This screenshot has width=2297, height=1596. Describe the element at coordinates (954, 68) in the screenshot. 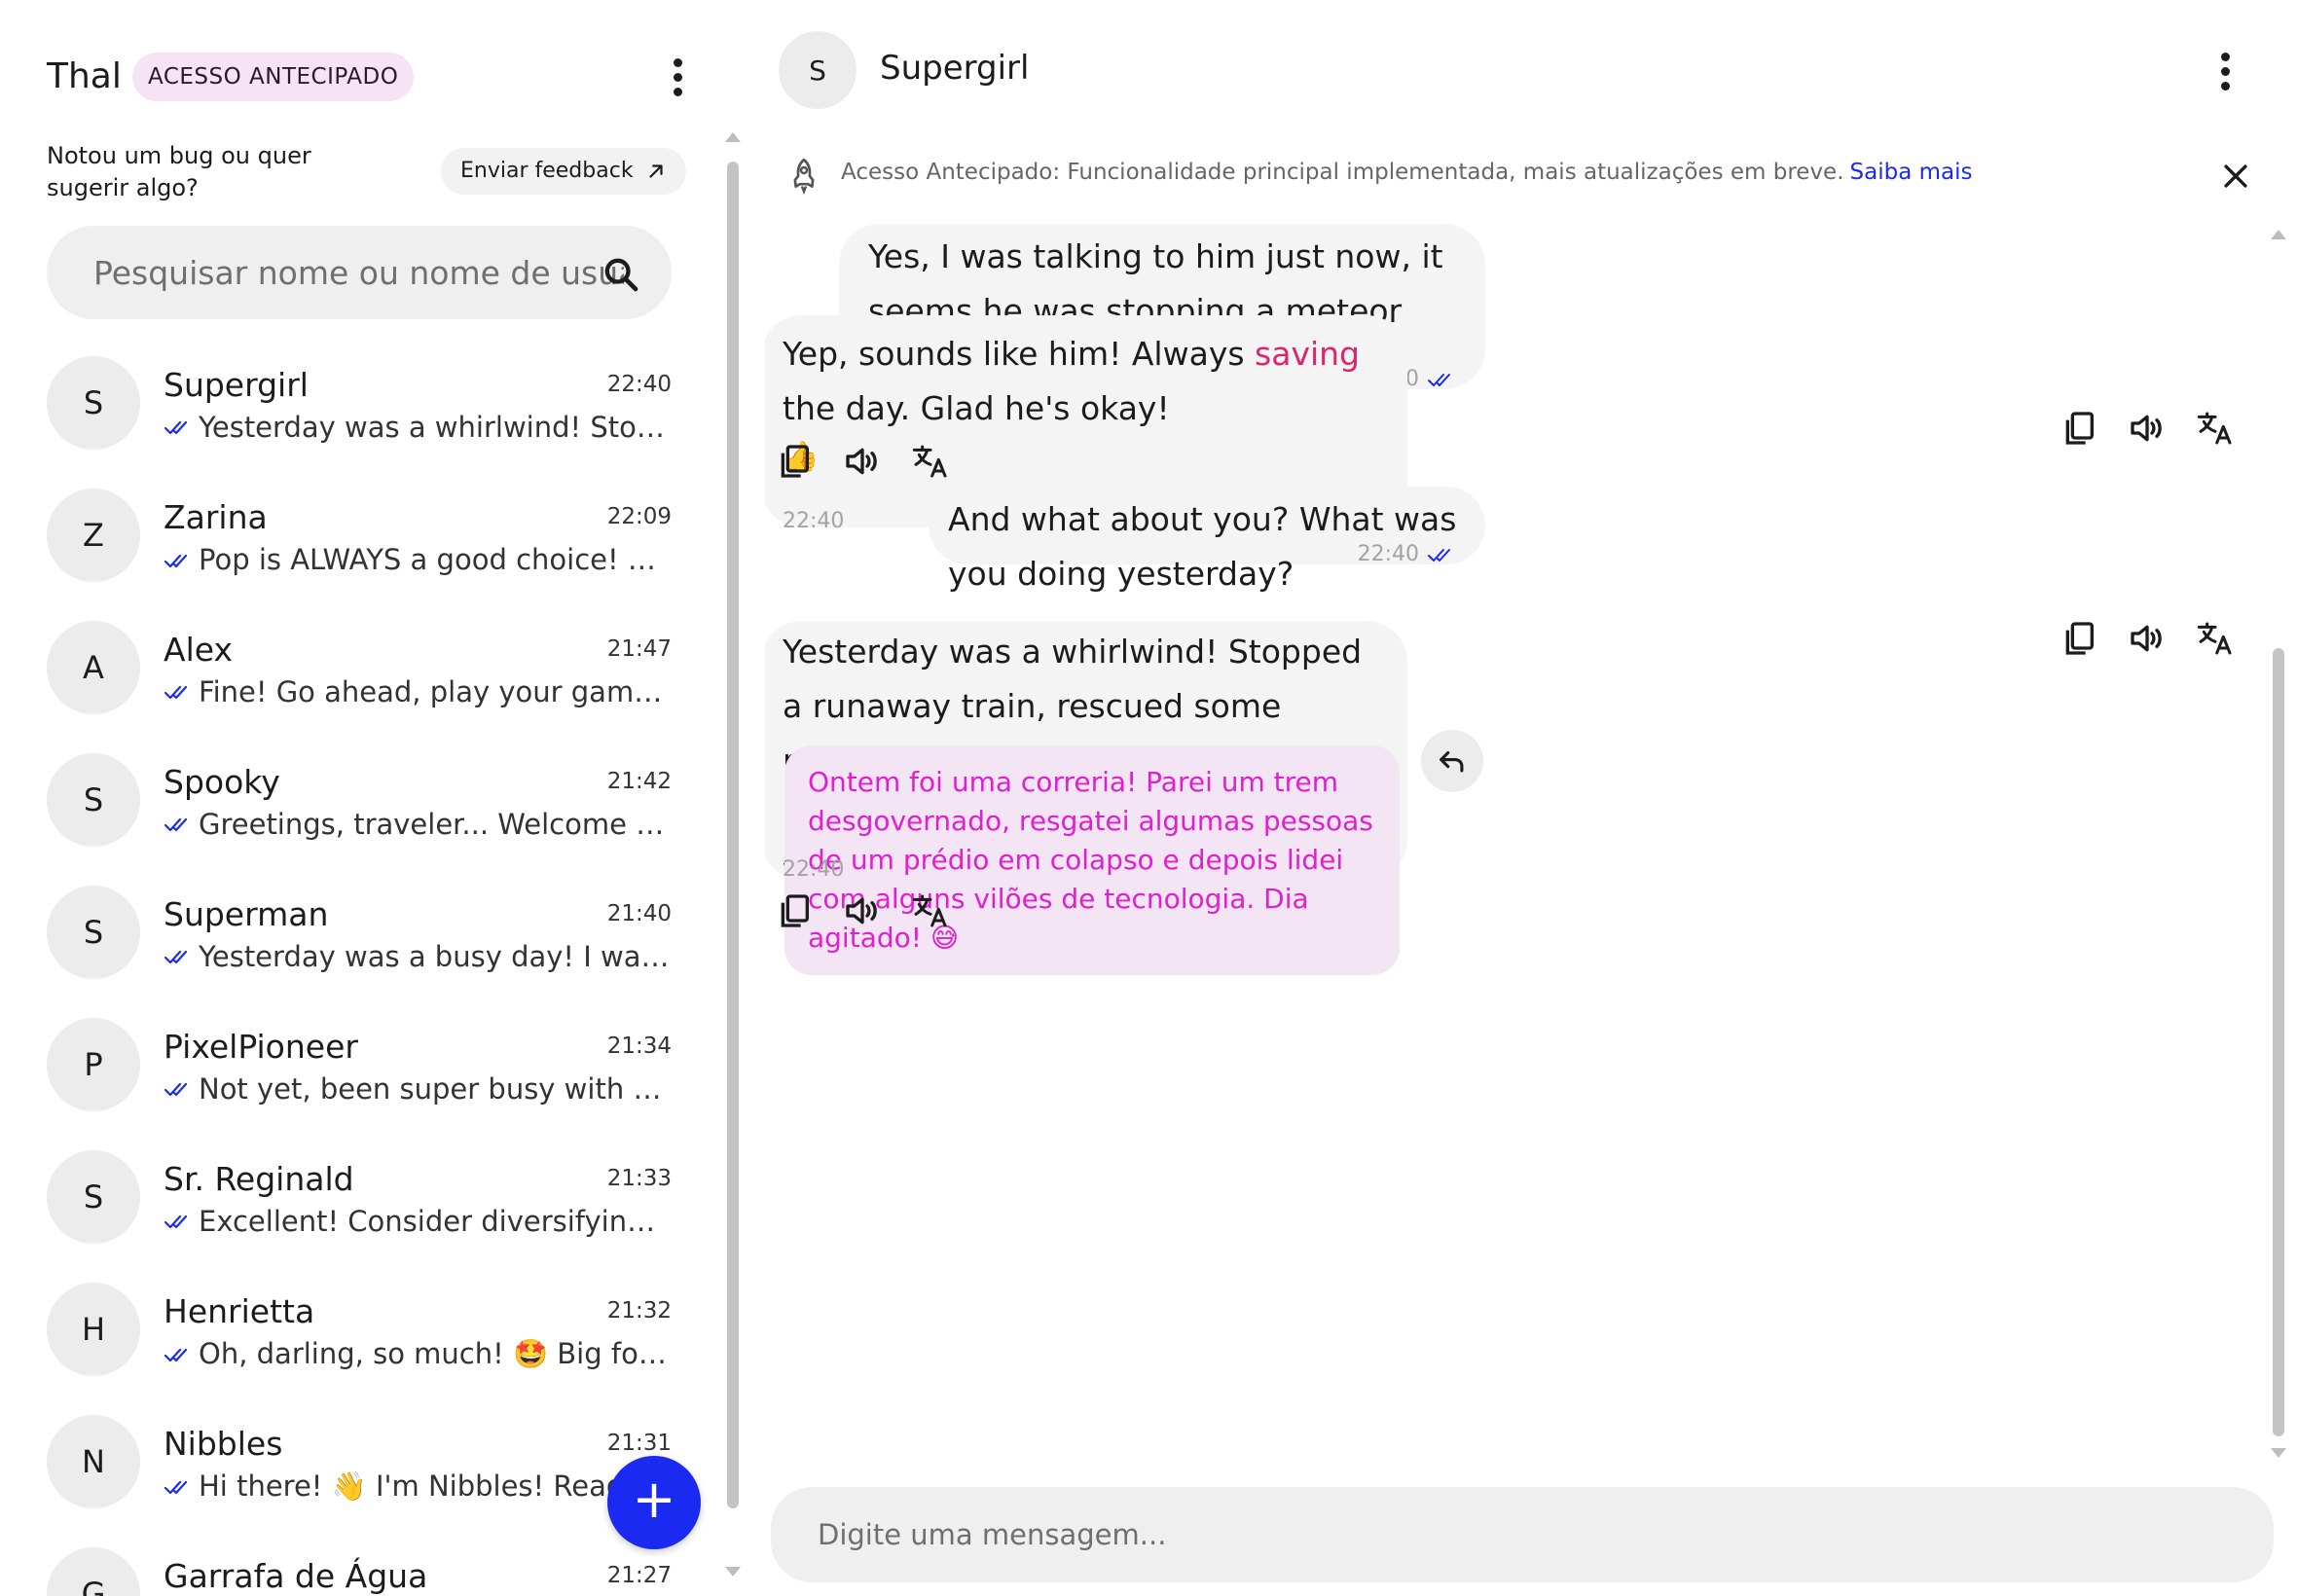

I see `contact-name: Supergirl` at that location.